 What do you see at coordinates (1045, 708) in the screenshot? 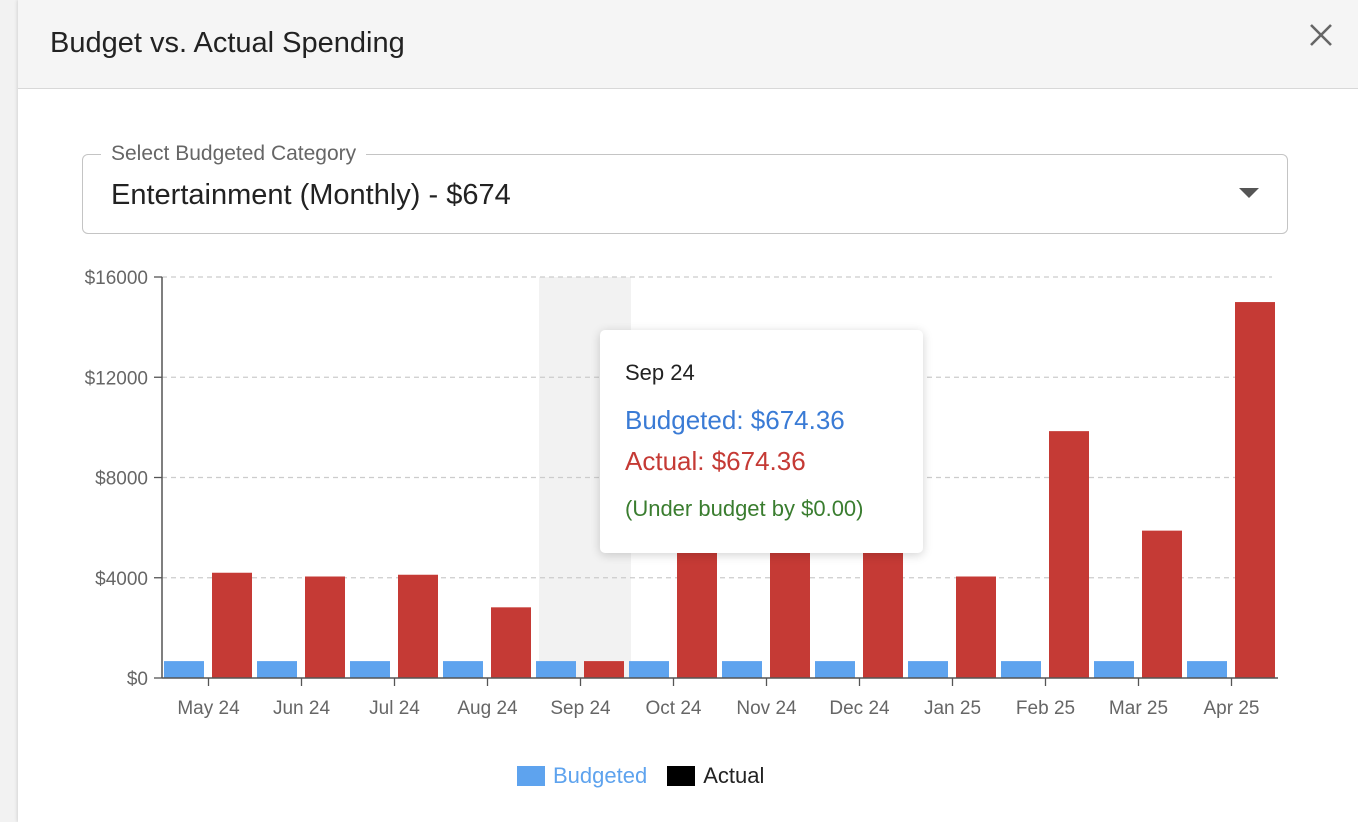
I see `x-tick-label: Feb 25` at bounding box center [1045, 708].